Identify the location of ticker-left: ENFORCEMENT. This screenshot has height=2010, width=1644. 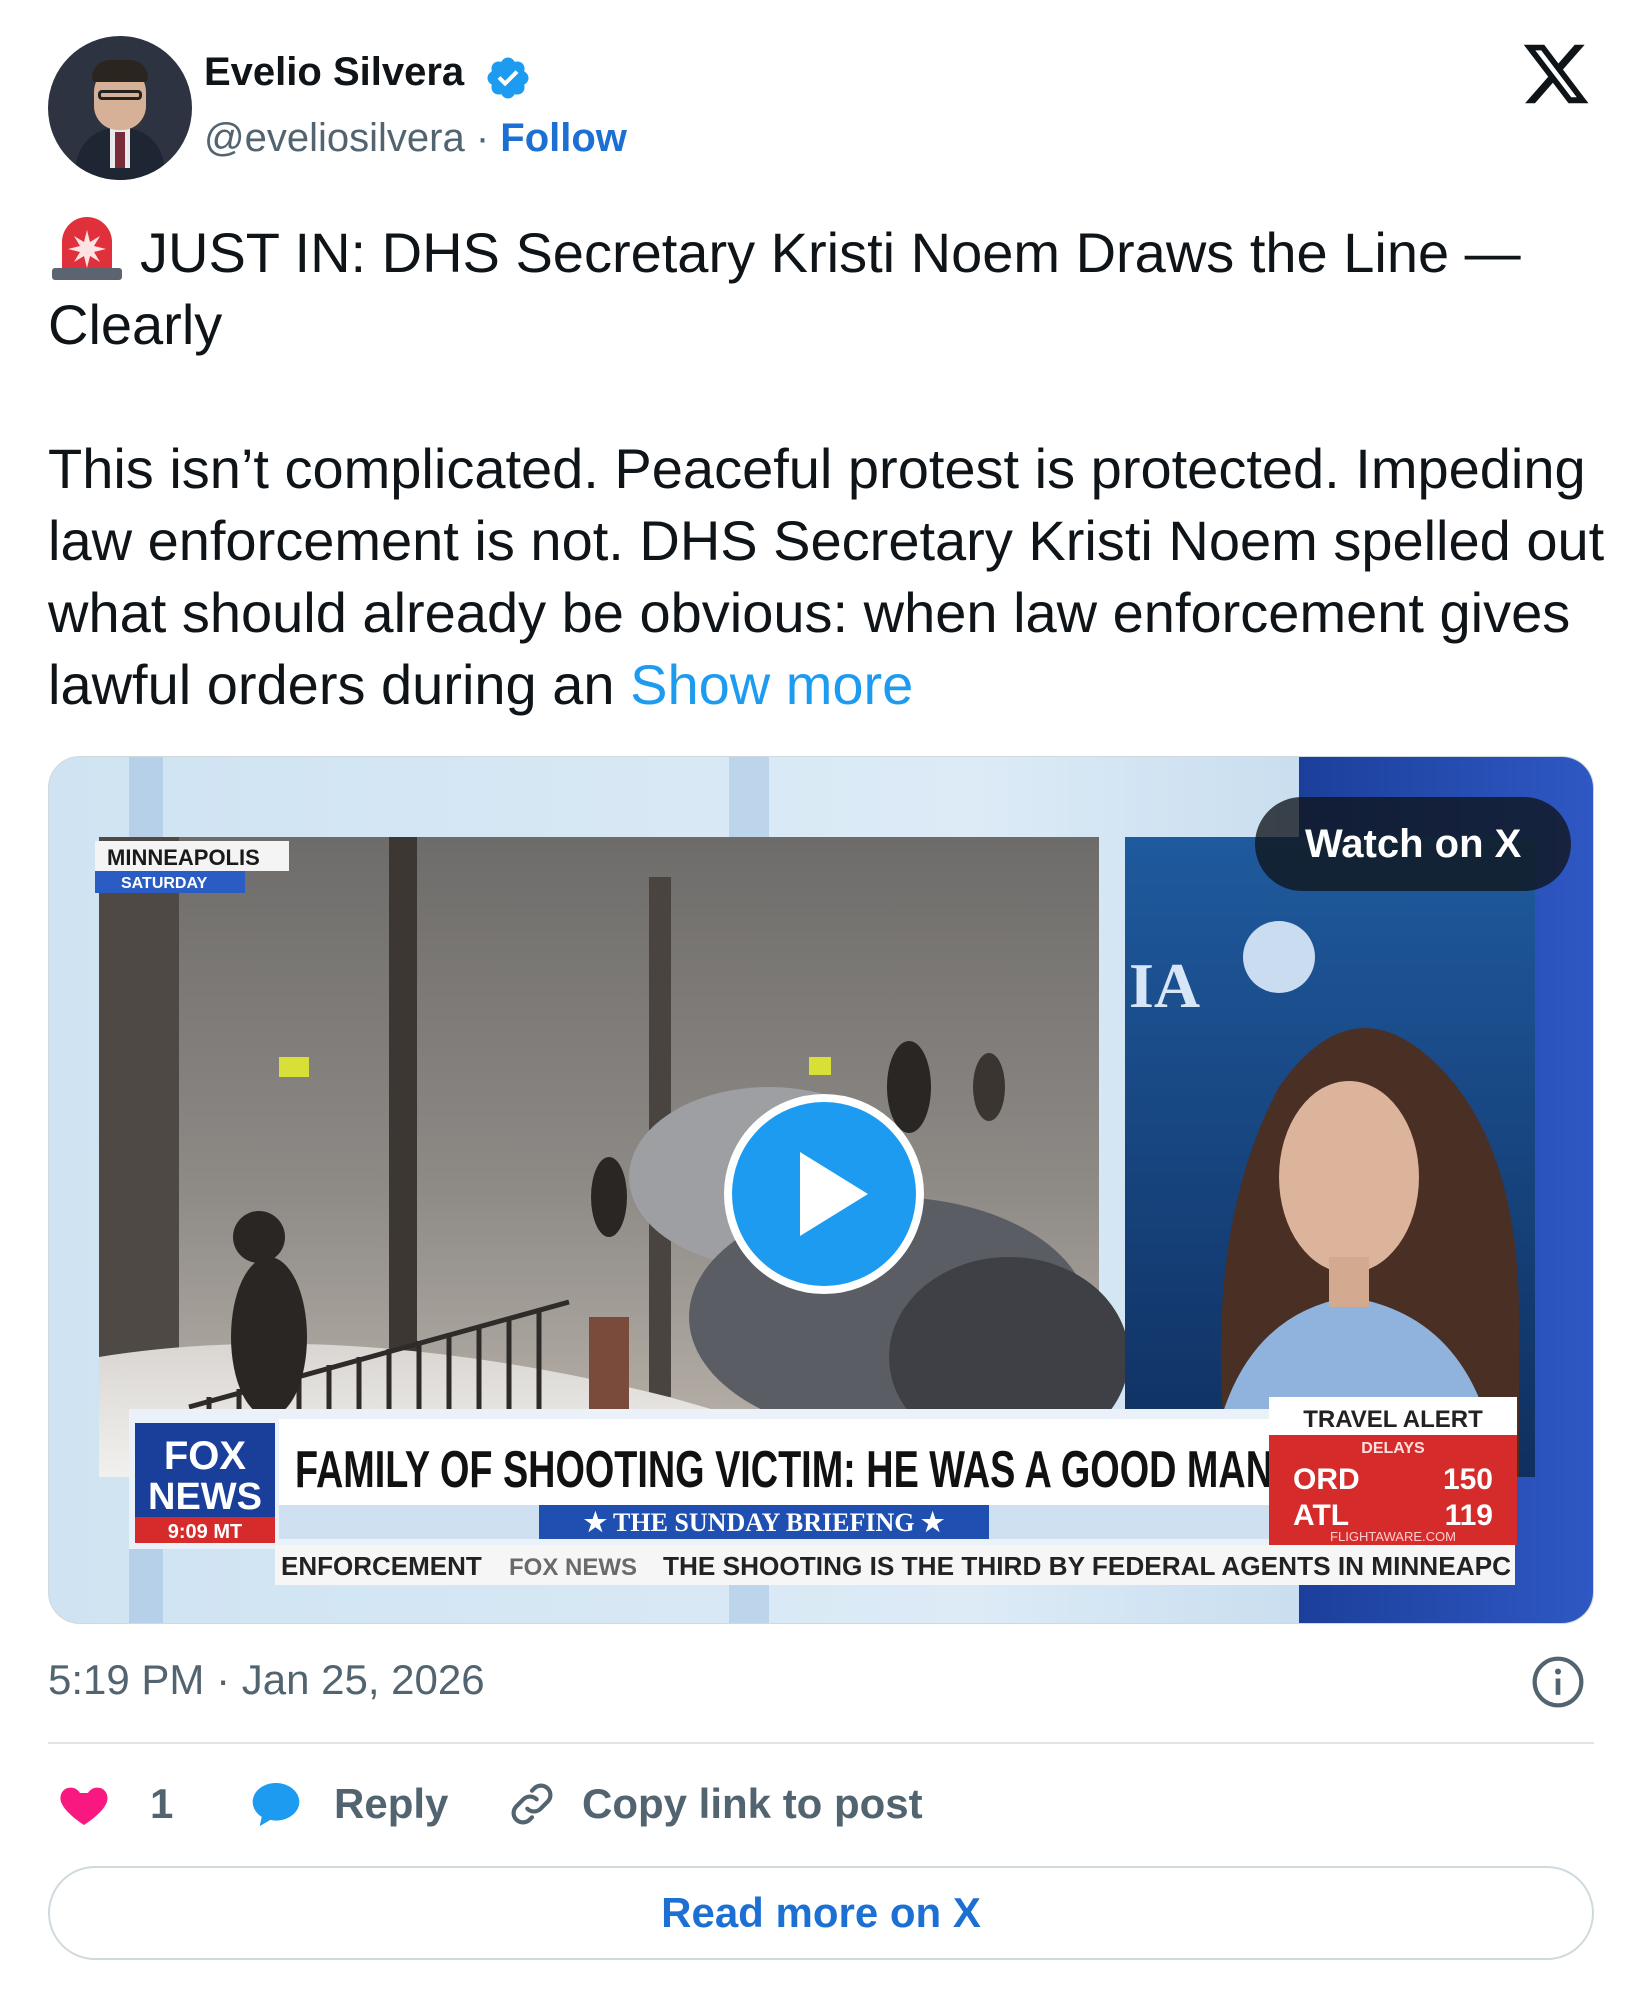
(381, 1566).